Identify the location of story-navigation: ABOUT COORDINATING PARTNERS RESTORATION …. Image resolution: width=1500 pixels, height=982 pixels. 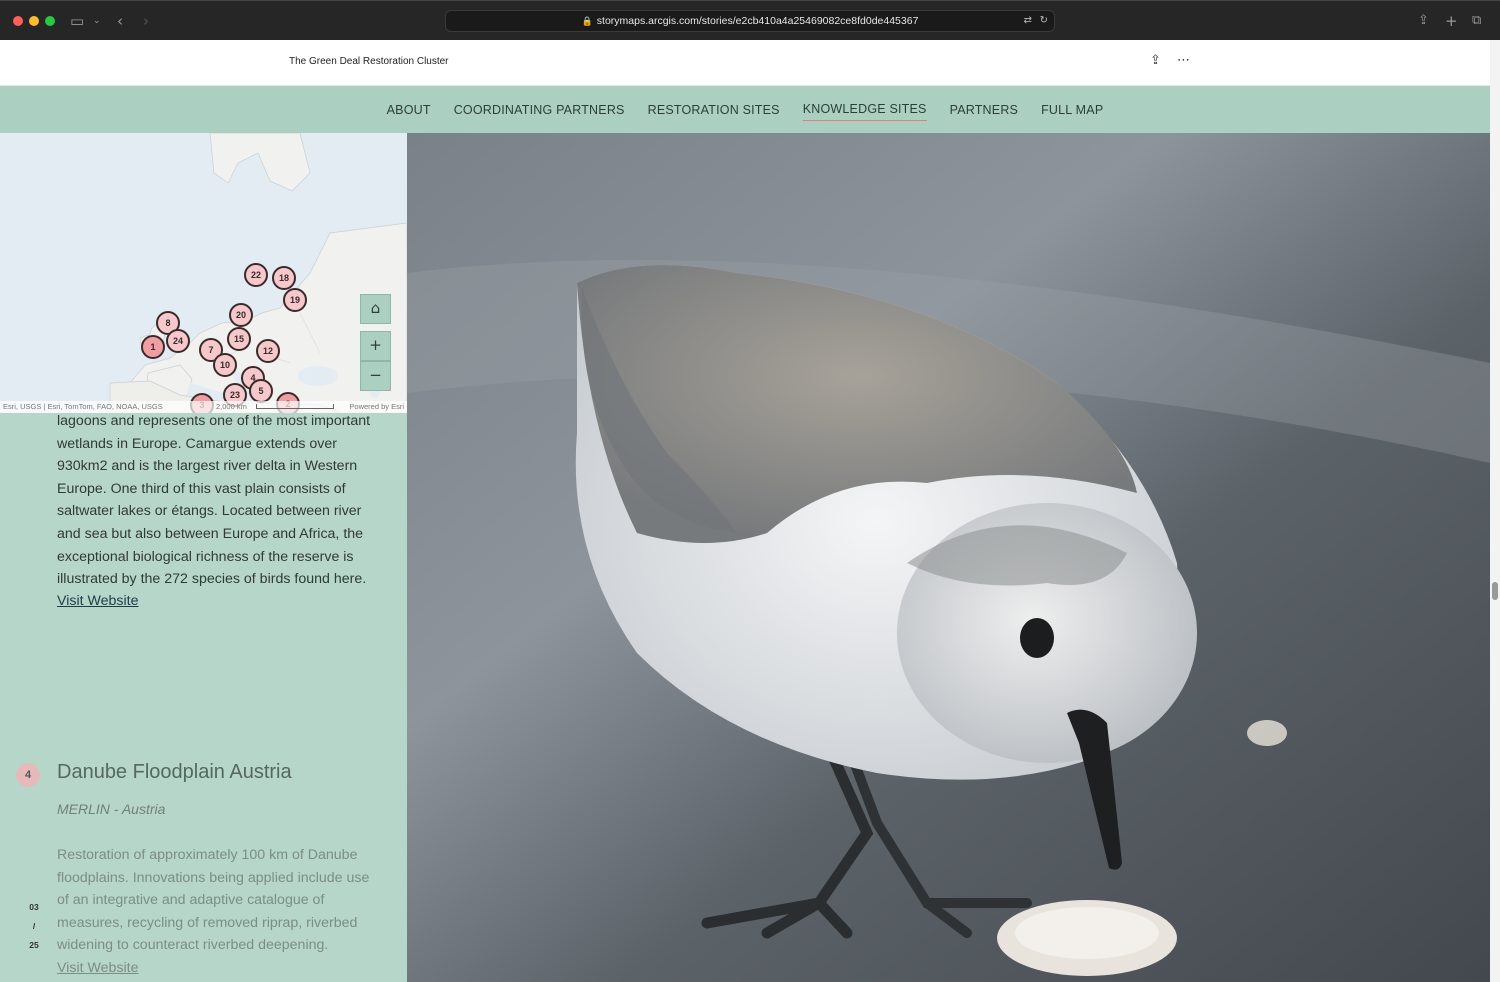
(745, 109).